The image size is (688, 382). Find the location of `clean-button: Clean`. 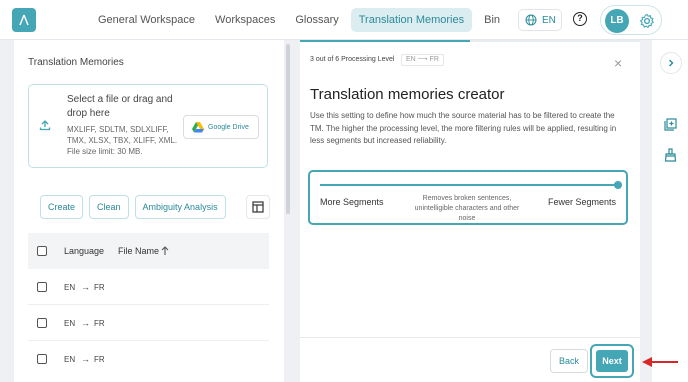

clean-button: Clean is located at coordinates (109, 207).